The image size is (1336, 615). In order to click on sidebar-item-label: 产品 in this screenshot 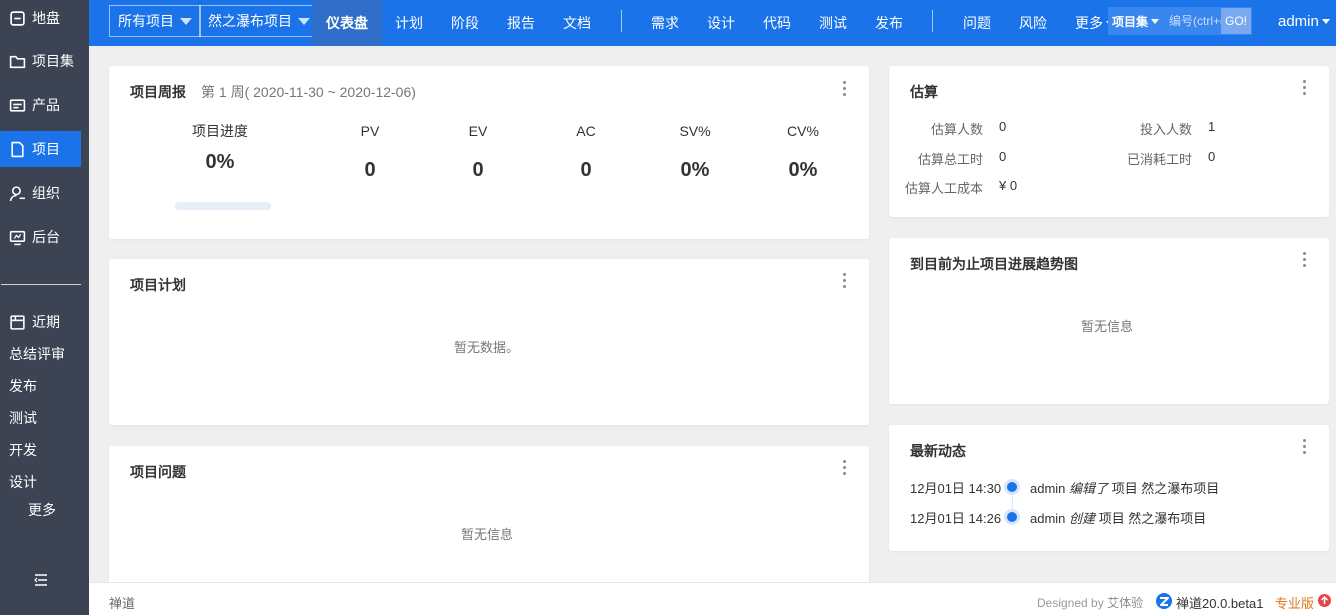, I will do `click(46, 105)`.